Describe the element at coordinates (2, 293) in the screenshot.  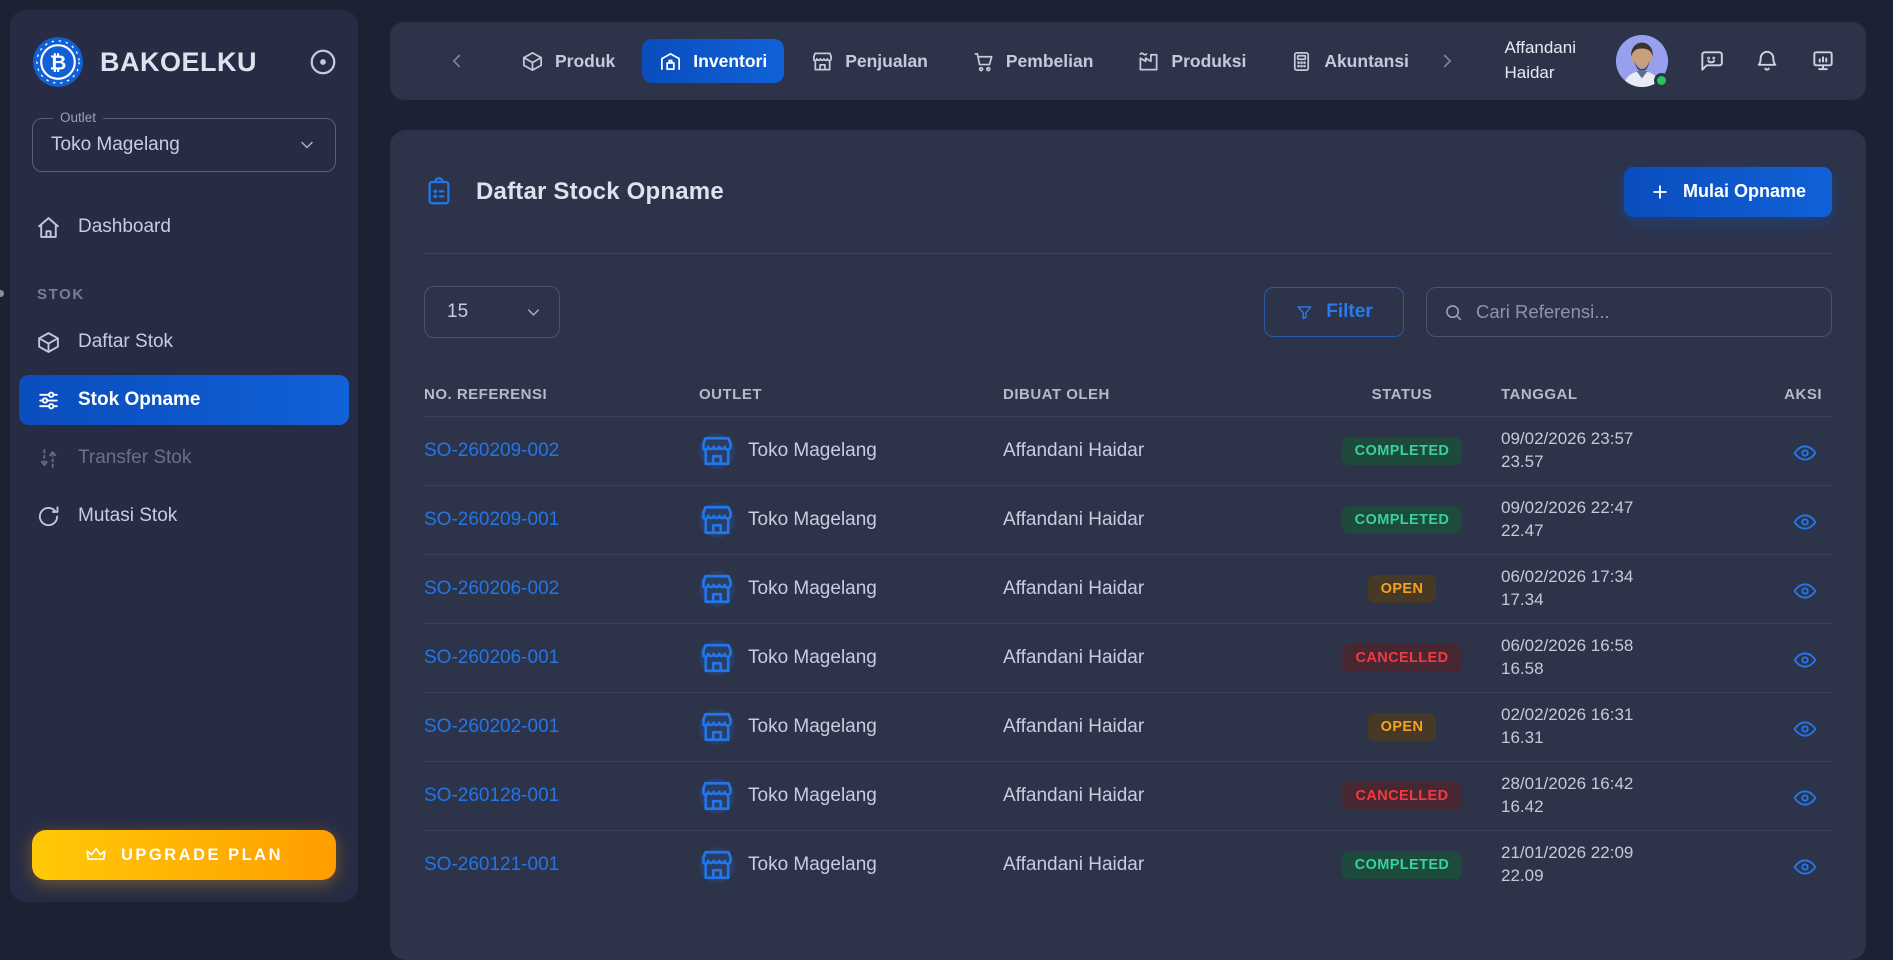
I see `section-bullet` at that location.